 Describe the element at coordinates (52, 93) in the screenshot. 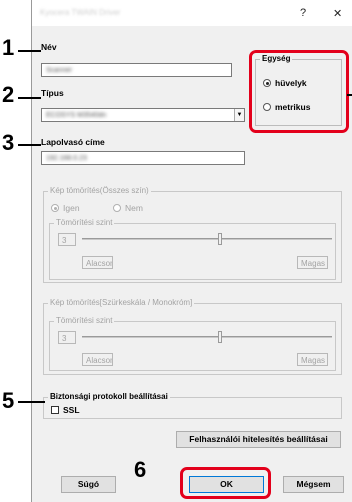

I see `type-label: Típus` at that location.